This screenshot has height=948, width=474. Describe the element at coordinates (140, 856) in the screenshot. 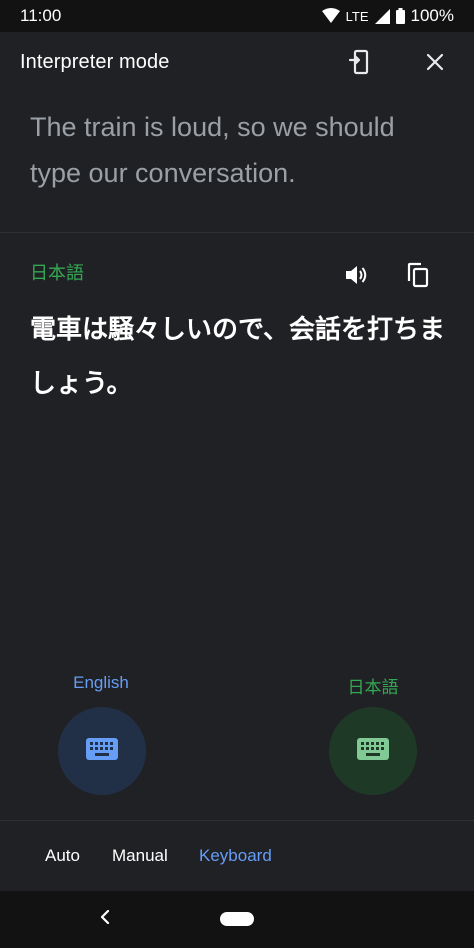

I see `tab-manual: Manual` at that location.